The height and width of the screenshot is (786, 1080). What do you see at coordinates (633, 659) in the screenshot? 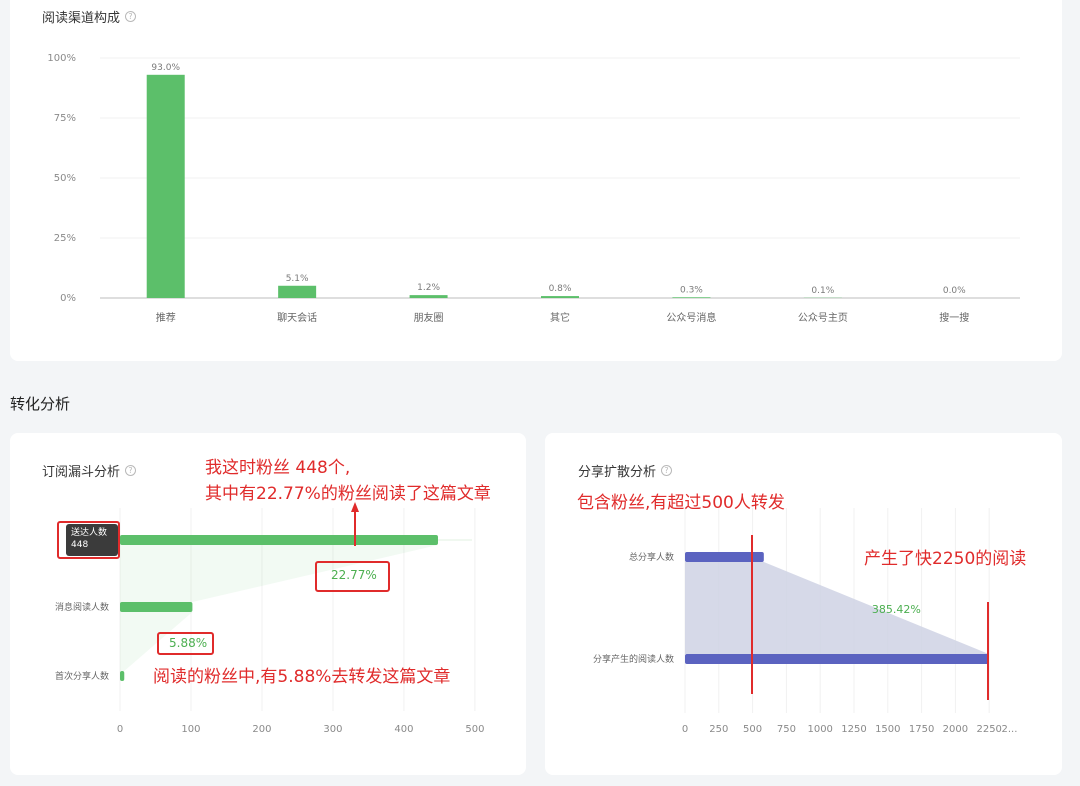
I see `y-category-label: 分享产生的阅读人数` at bounding box center [633, 659].